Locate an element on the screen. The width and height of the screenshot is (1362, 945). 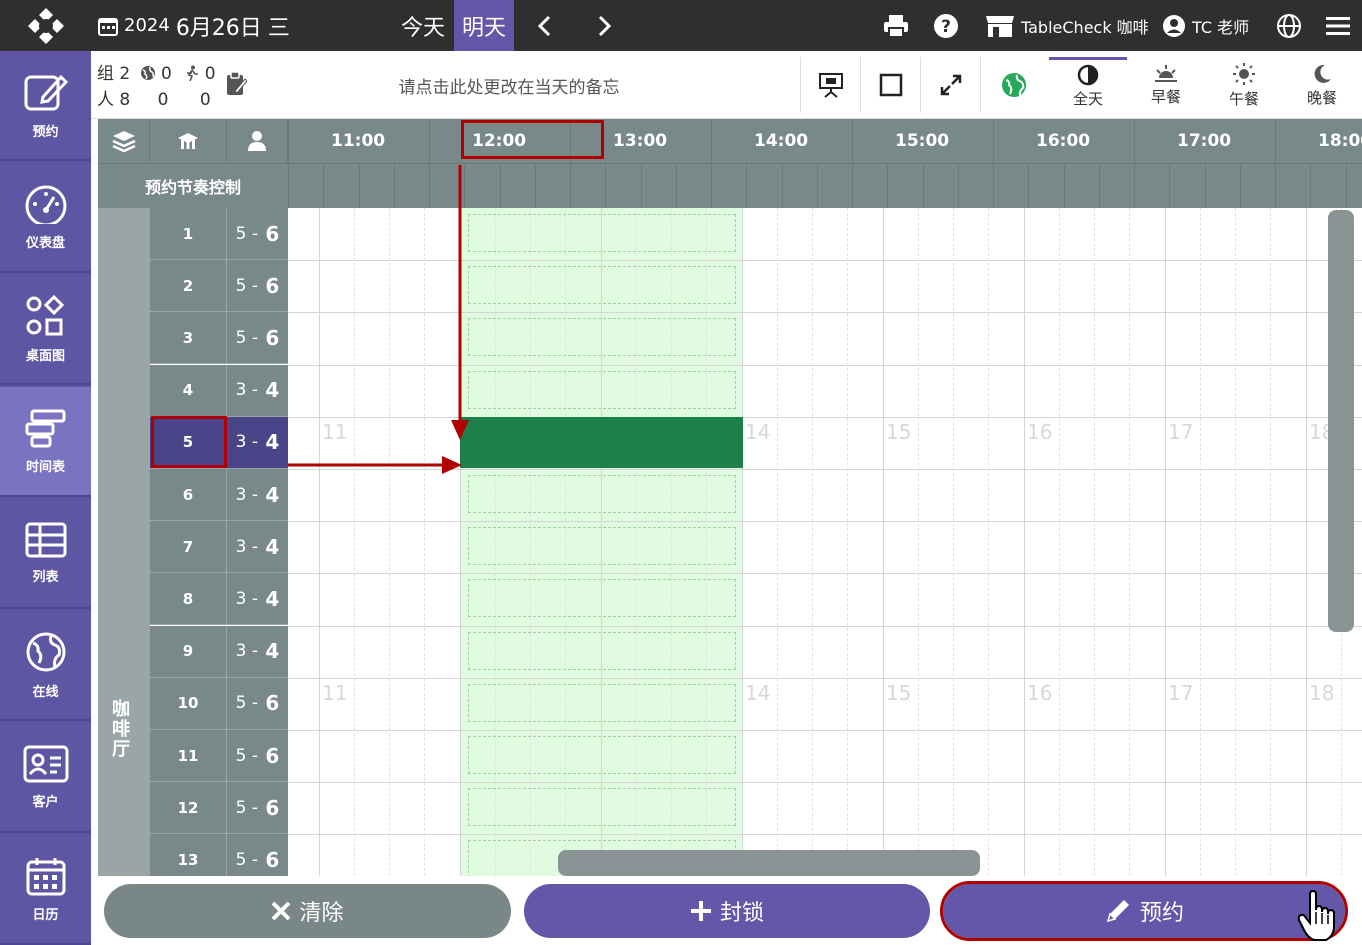
hand-cursor-icon is located at coordinates (1316, 915).